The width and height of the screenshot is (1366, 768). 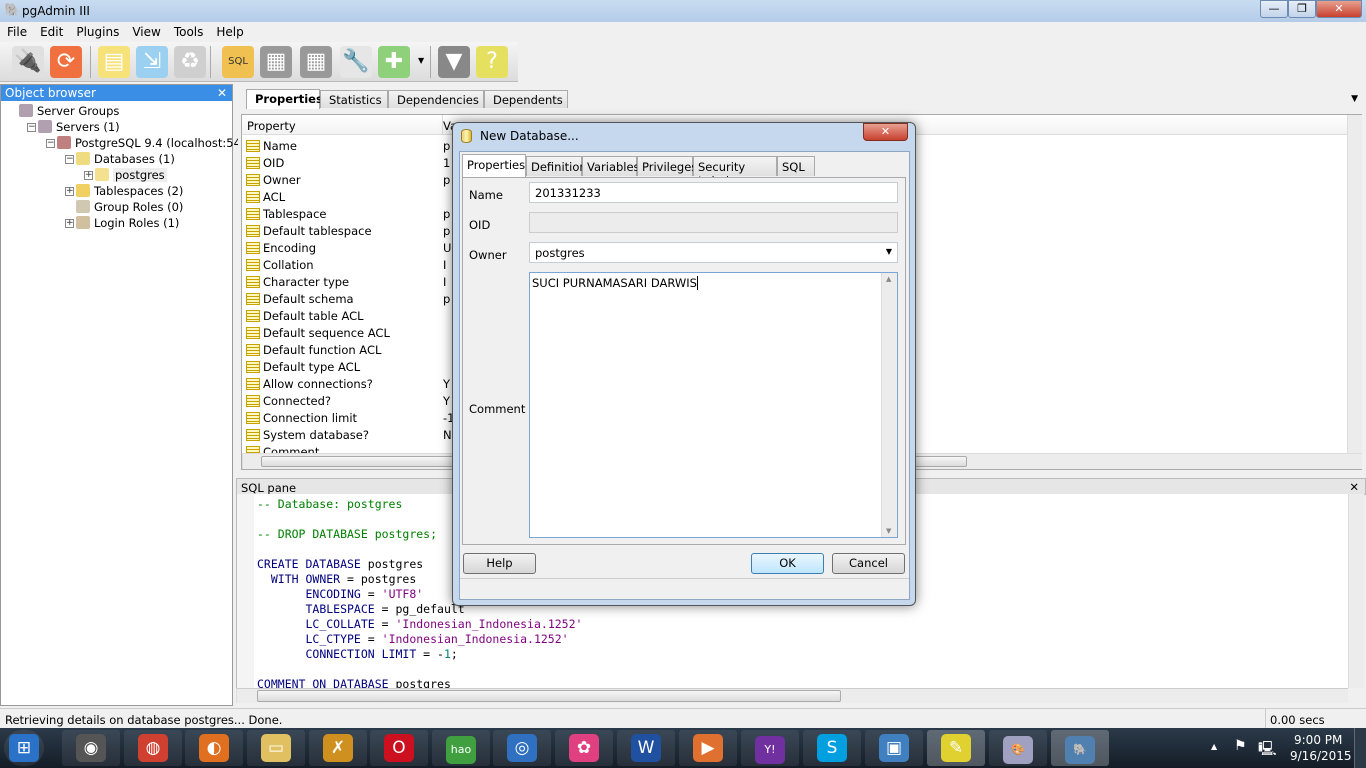 What do you see at coordinates (338, 748) in the screenshot?
I see `taskbar-app-tools-app: ✗` at bounding box center [338, 748].